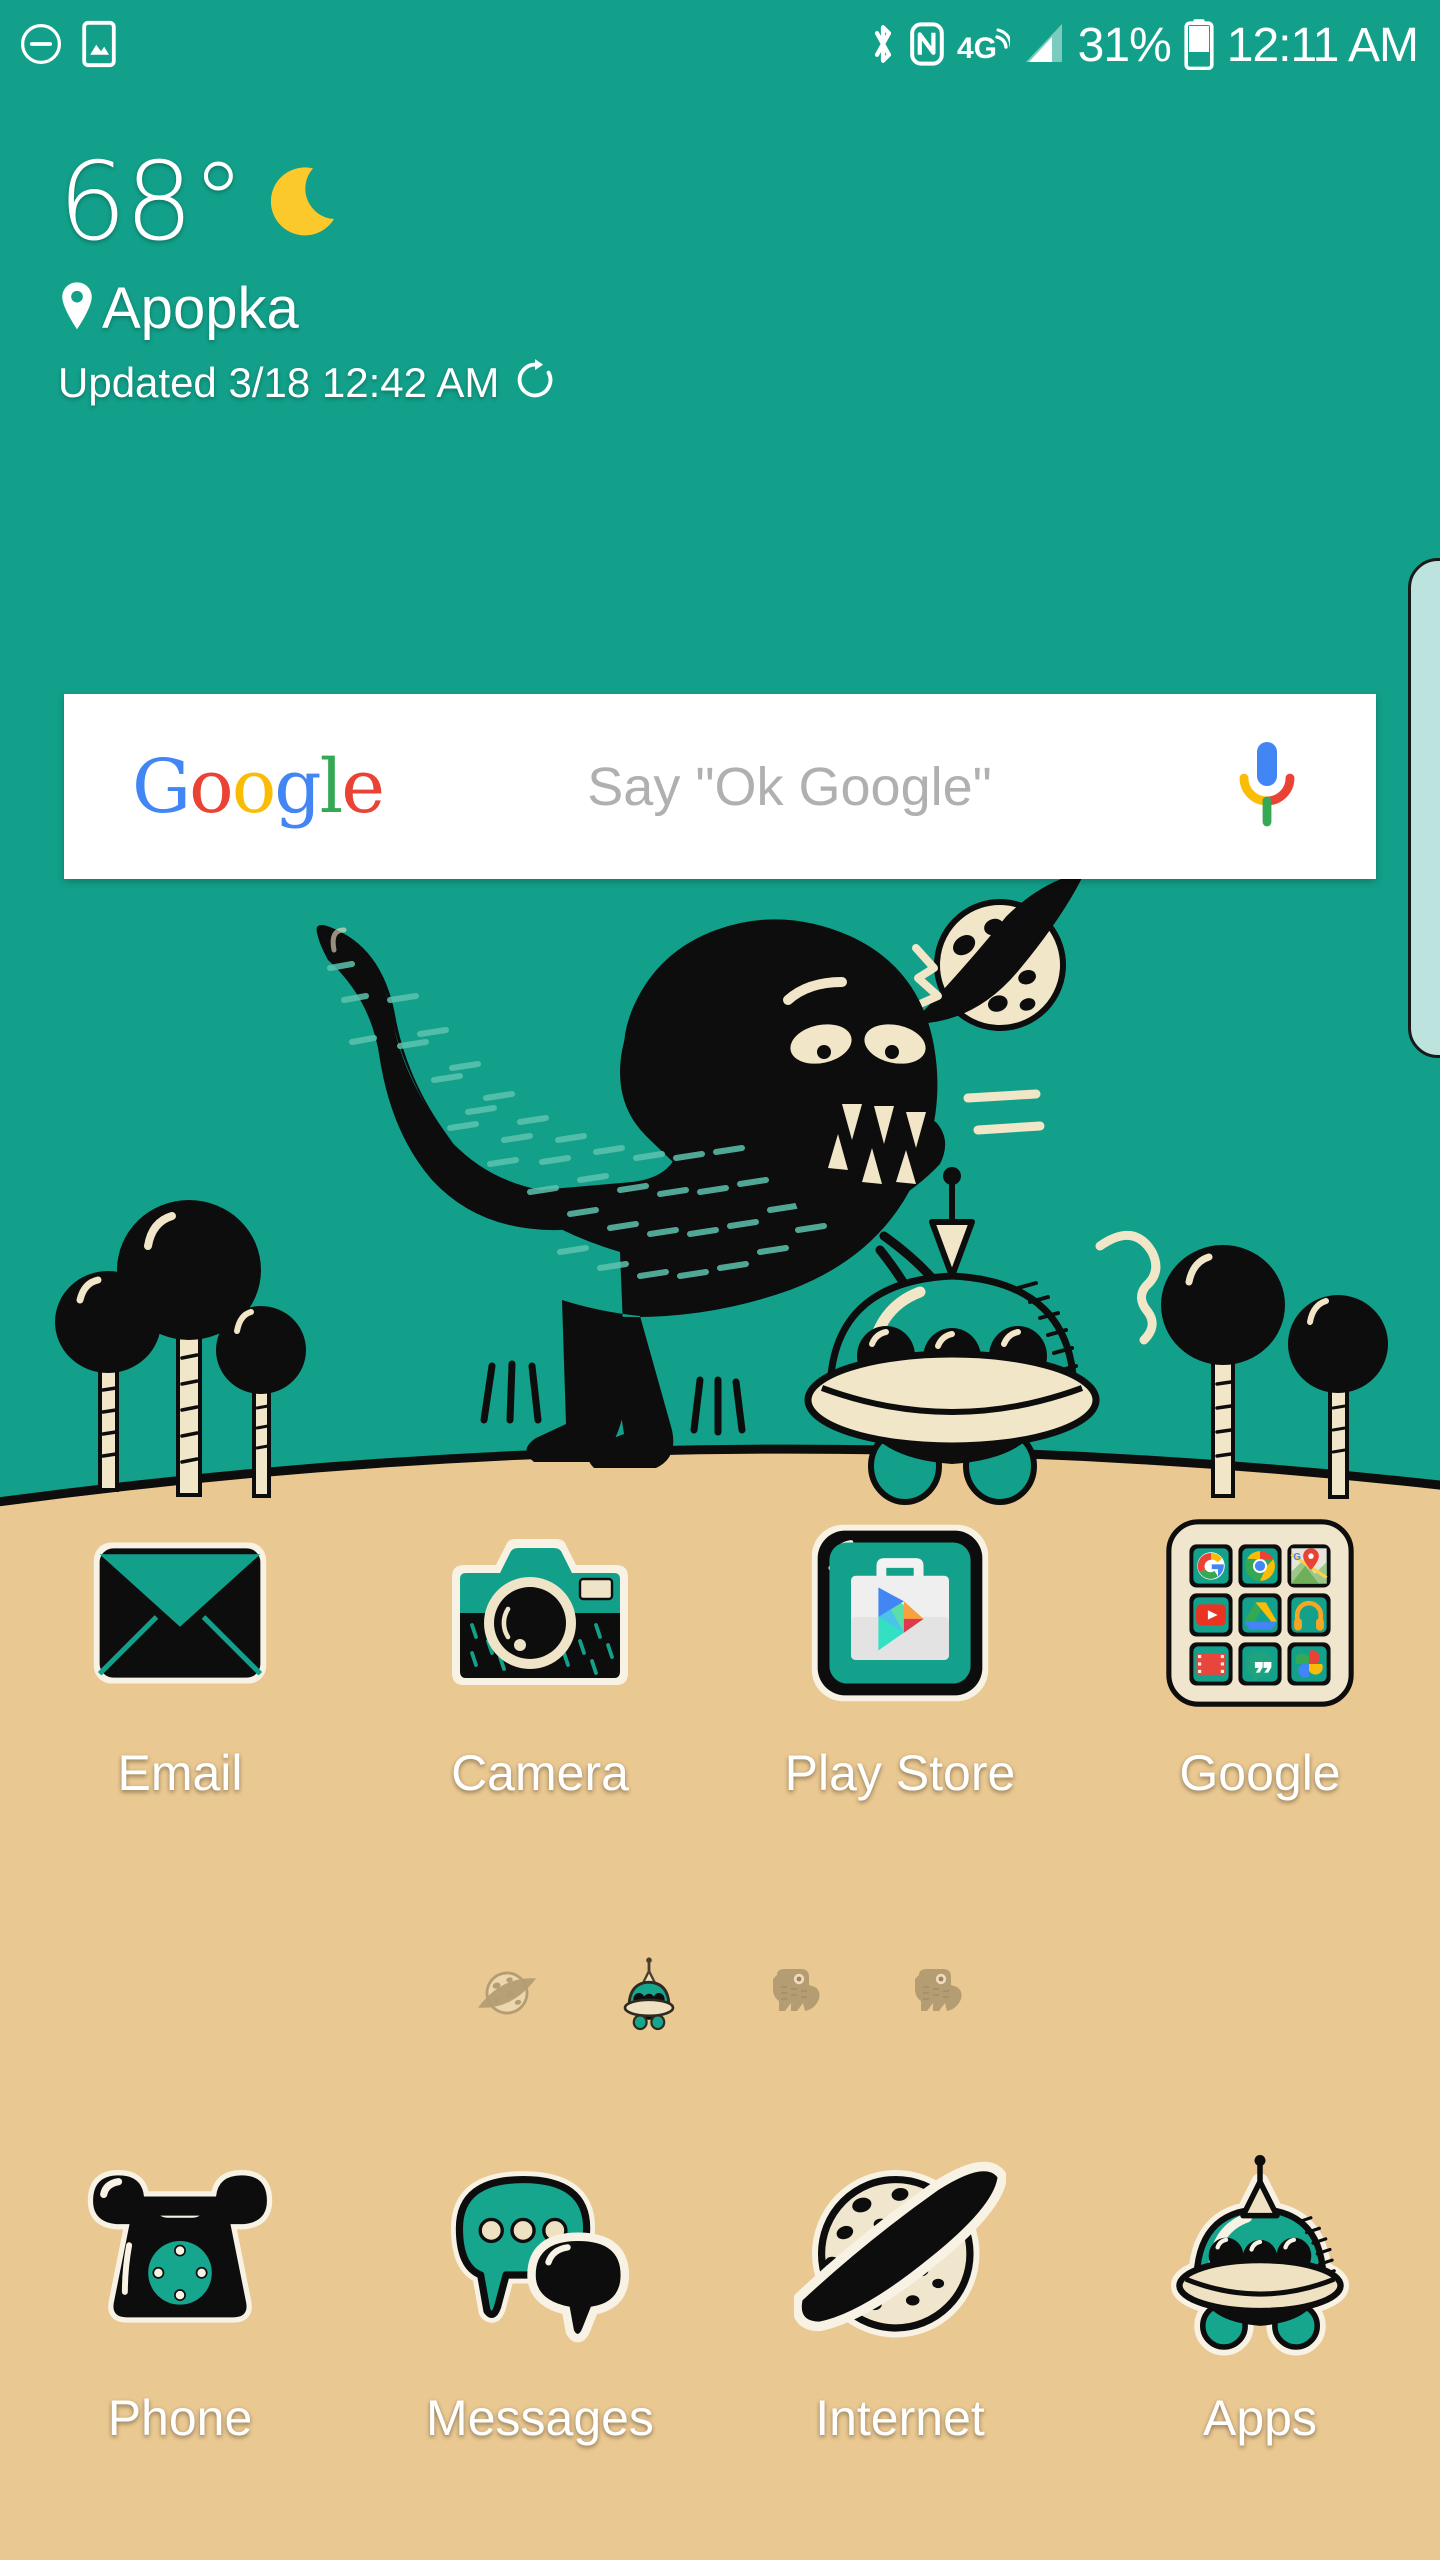 Image resolution: width=1440 pixels, height=2560 pixels. Describe the element at coordinates (309, 206) in the screenshot. I see `moon-icon` at that location.